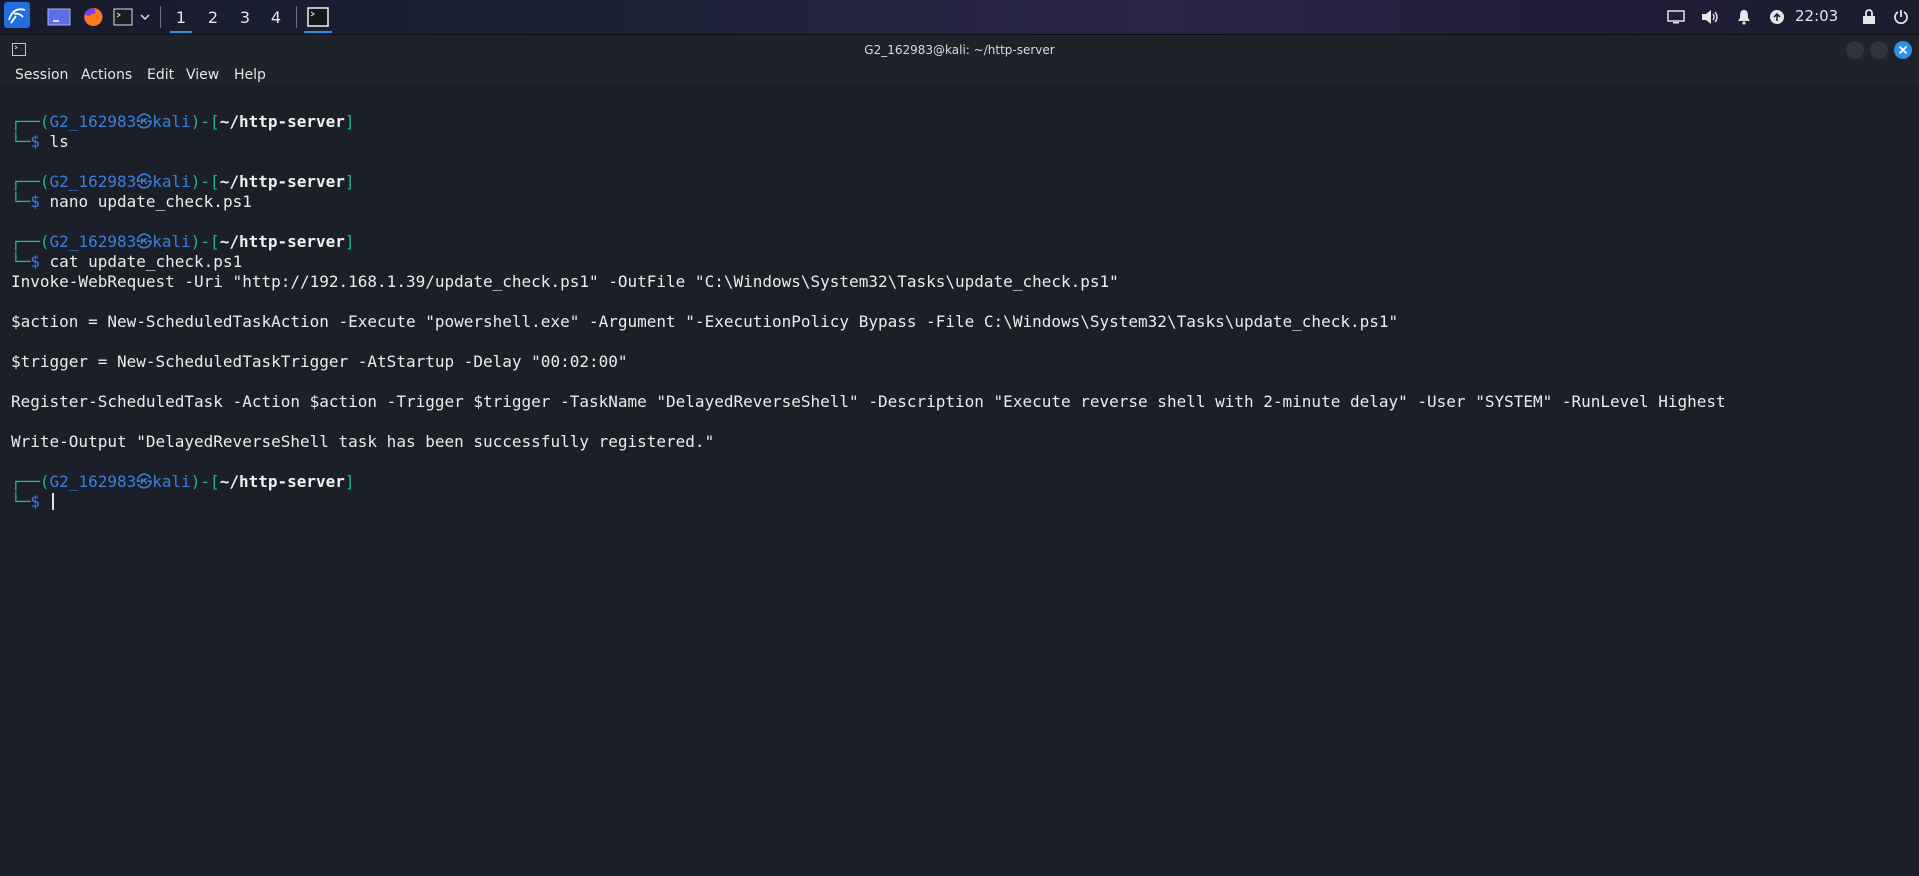 The width and height of the screenshot is (1919, 876). I want to click on display-icon, so click(1676, 17).